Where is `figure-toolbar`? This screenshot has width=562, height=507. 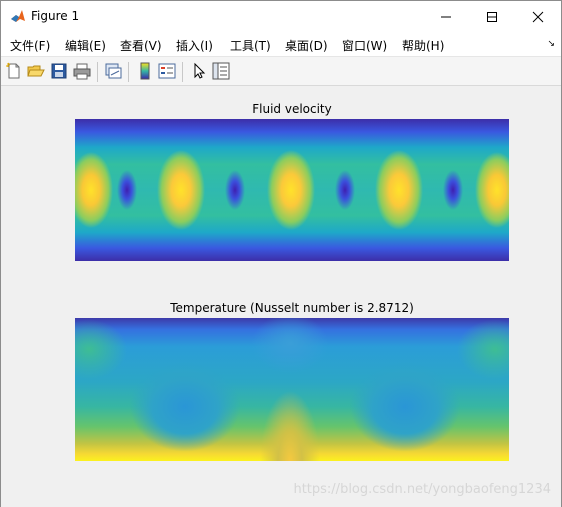
figure-toolbar is located at coordinates (281, 71).